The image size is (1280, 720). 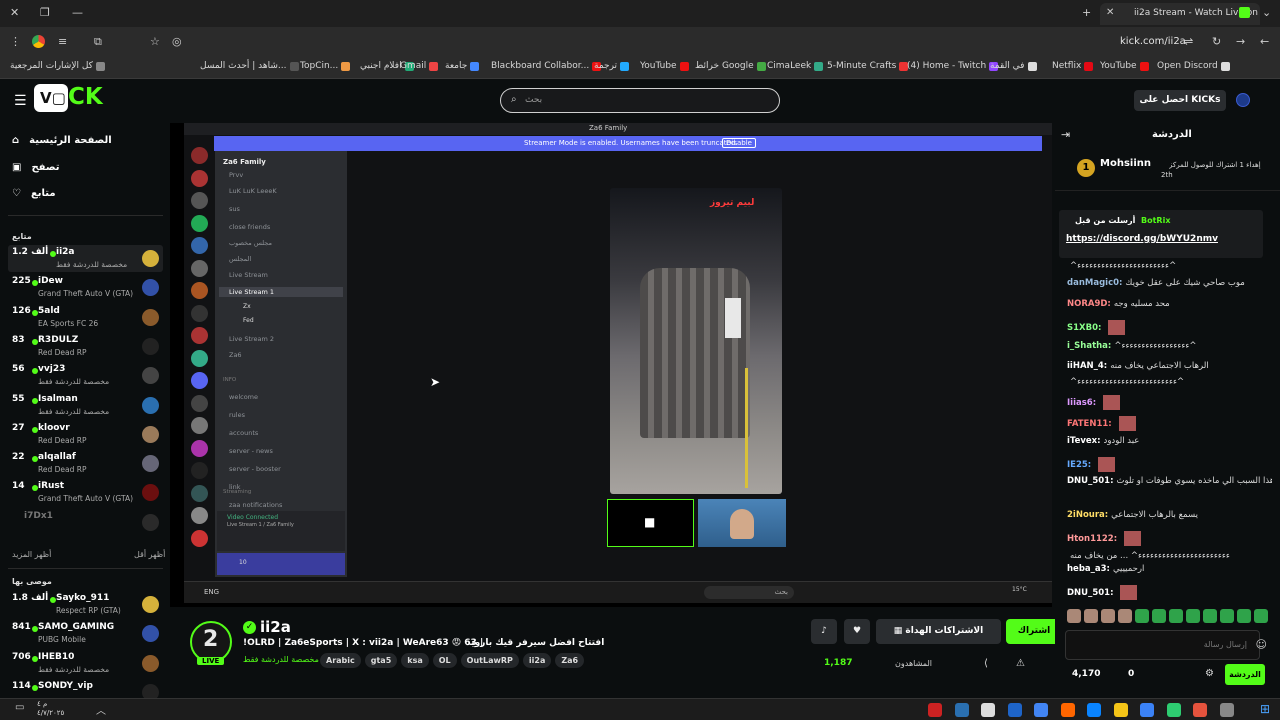 I want to click on bookmark-item: Gmail, so click(x=419, y=66).